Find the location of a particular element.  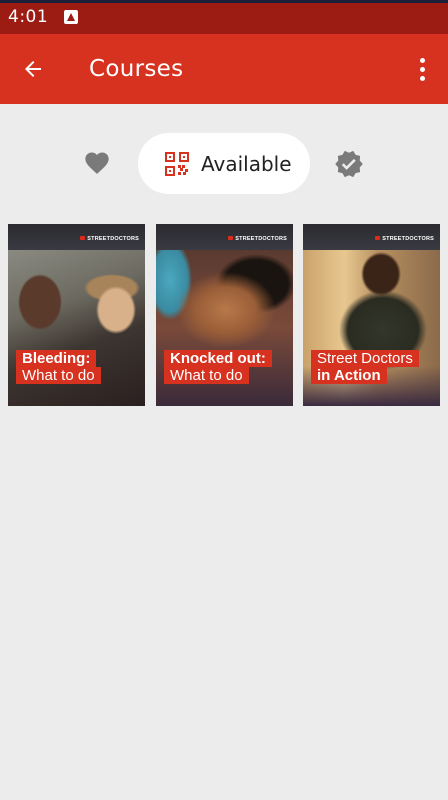

available-filter-label: Available is located at coordinates (246, 164).